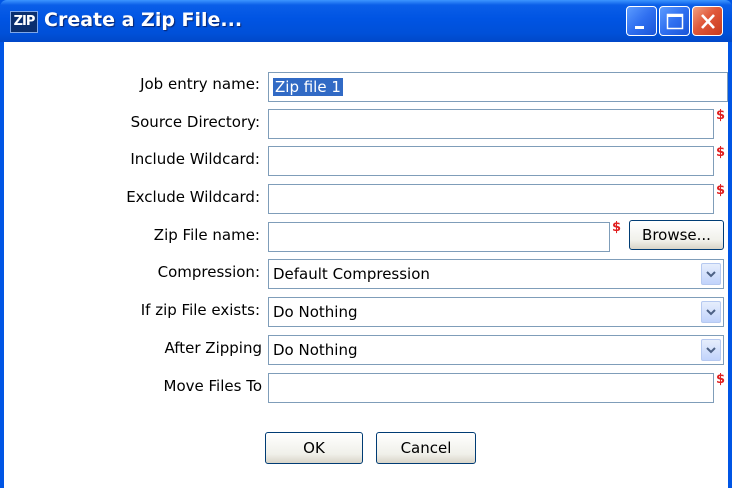 This screenshot has height=488, width=732. I want to click on if-zip-exists-value: Do Nothing, so click(315, 312).